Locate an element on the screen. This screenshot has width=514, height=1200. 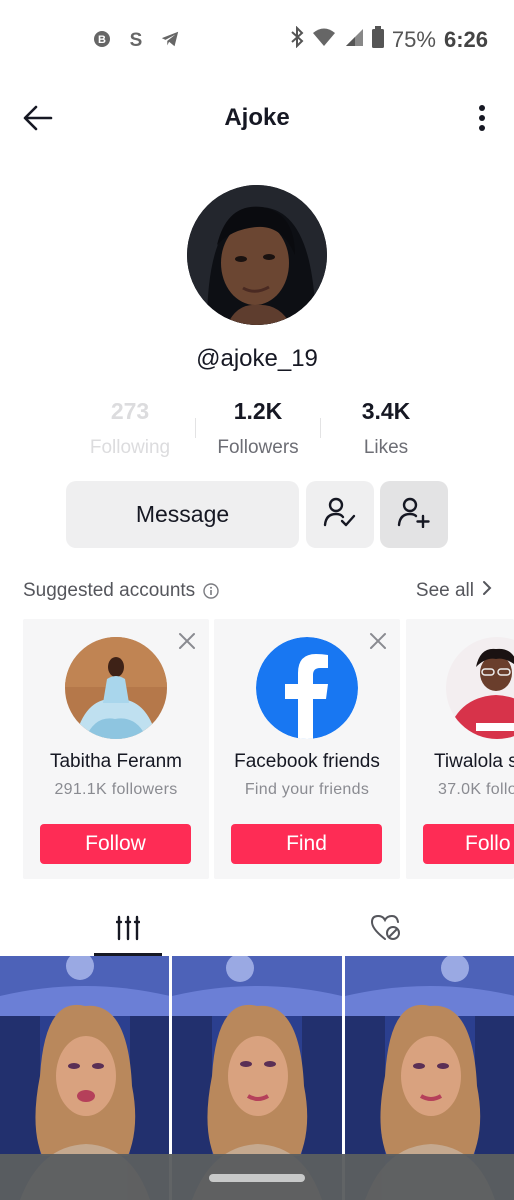
stat-following: 273 Following is located at coordinates (130, 433).